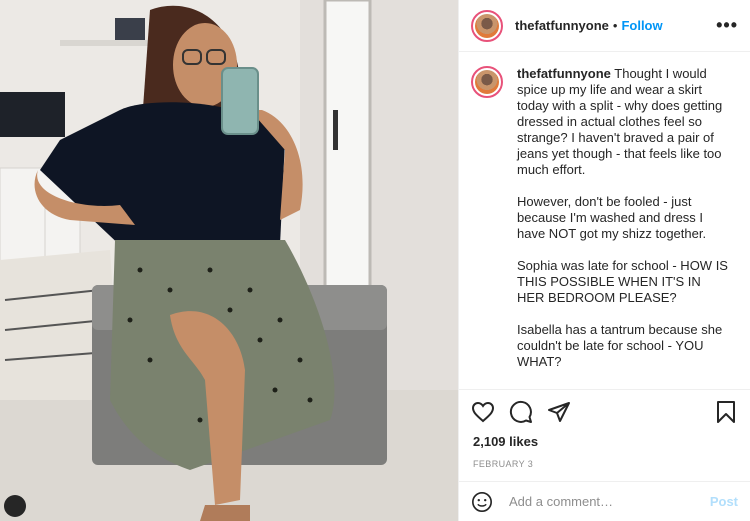 The height and width of the screenshot is (521, 750). I want to click on comment-input, so click(608, 501).